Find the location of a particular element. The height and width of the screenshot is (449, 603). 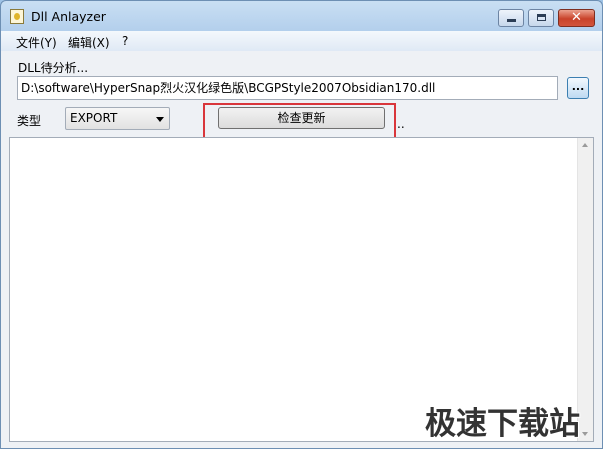

minimize-button is located at coordinates (511, 18).